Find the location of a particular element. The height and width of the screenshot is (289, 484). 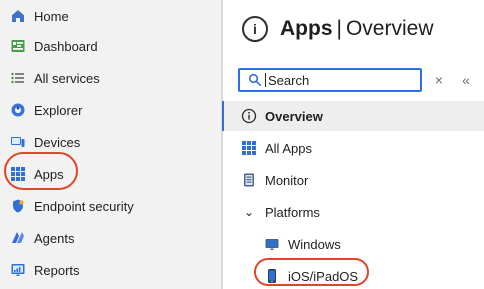

section-item-label: All Apps is located at coordinates (288, 148).